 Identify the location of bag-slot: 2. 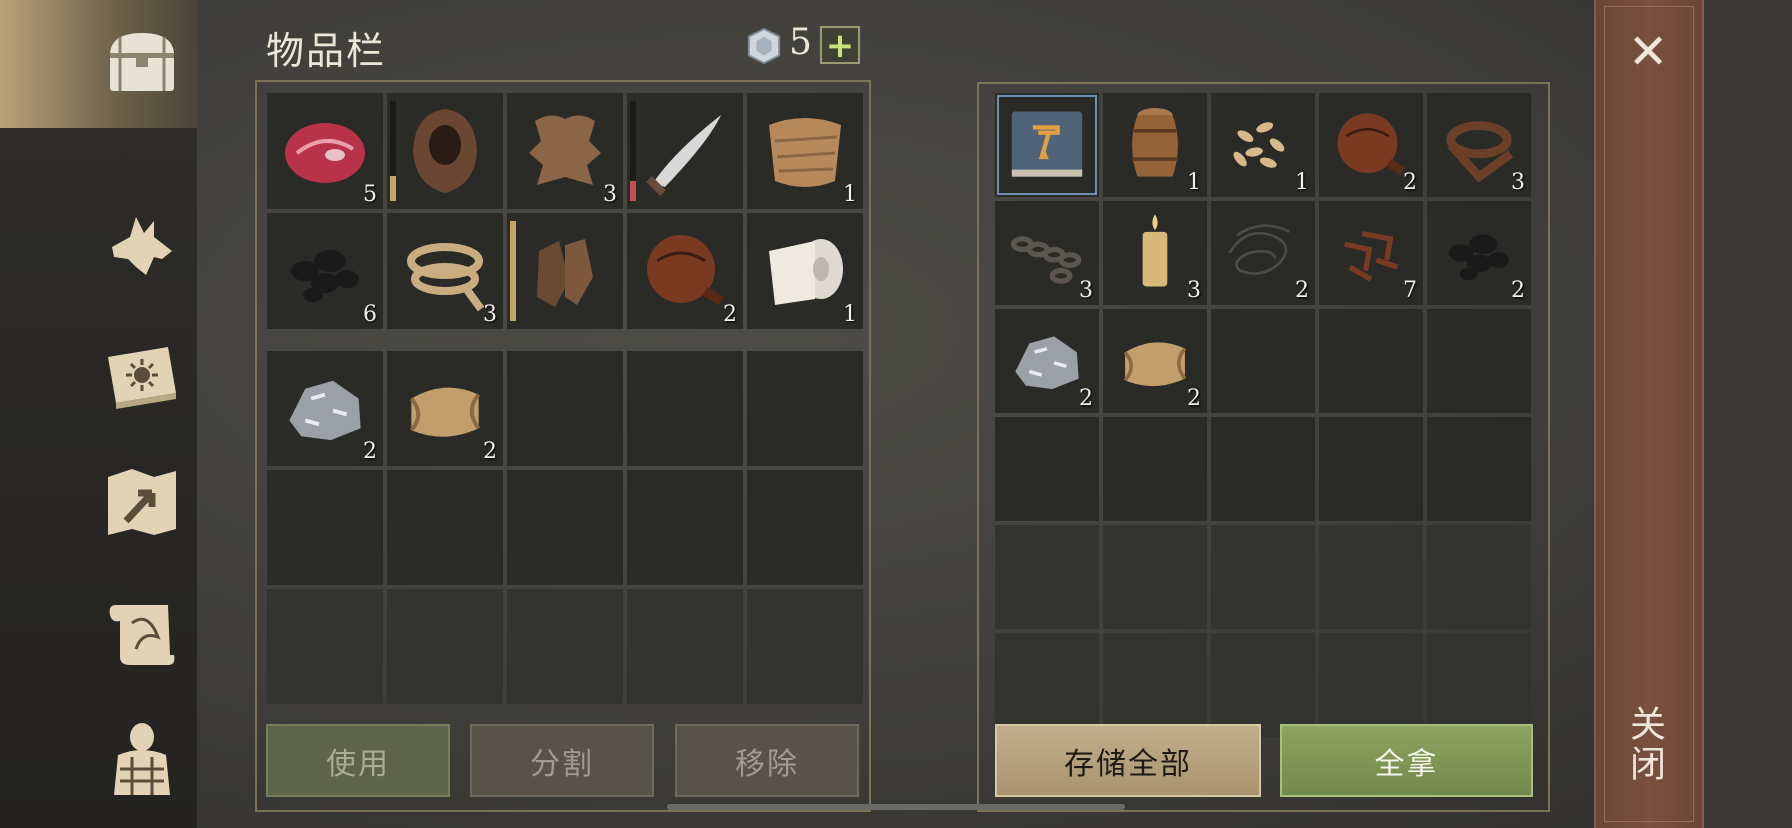
(685, 271).